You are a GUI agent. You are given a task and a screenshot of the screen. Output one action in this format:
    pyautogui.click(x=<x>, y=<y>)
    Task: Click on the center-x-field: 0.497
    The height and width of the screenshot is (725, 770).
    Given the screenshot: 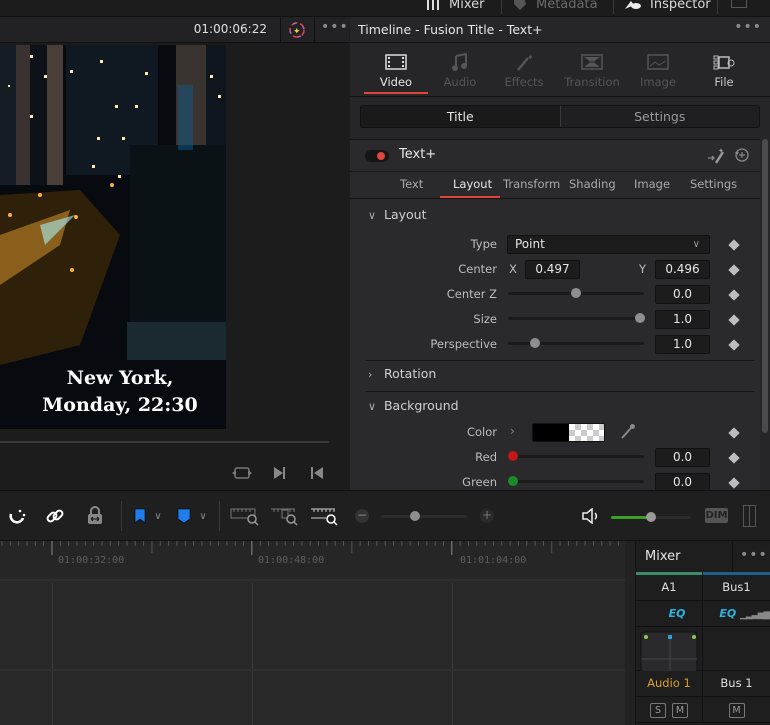 What is the action you would take?
    pyautogui.click(x=552, y=269)
    